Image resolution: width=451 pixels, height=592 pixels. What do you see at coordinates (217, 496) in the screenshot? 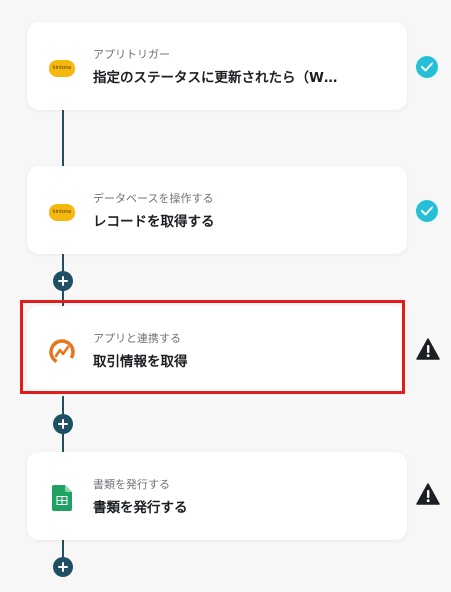
I see `flow-step-card: 書類を発行する 書類を発行する` at bounding box center [217, 496].